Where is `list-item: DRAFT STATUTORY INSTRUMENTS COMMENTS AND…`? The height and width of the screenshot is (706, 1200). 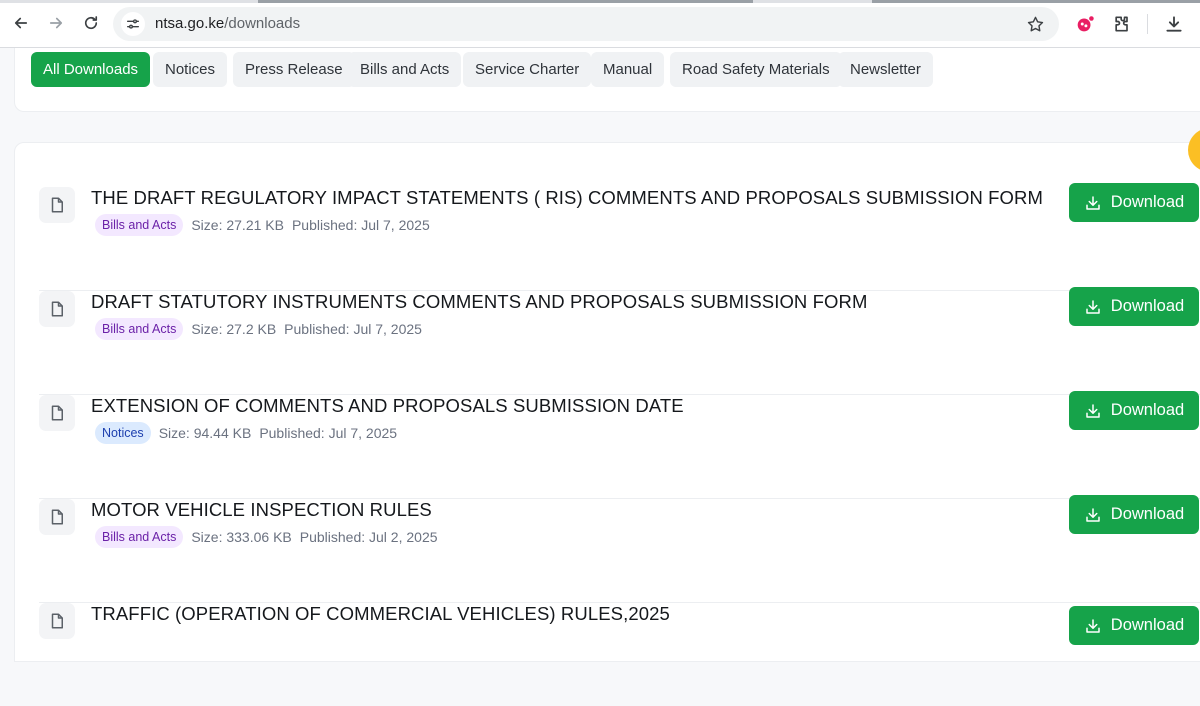 list-item: DRAFT STATUTORY INSTRUMENTS COMMENTS AND… is located at coordinates (619, 341).